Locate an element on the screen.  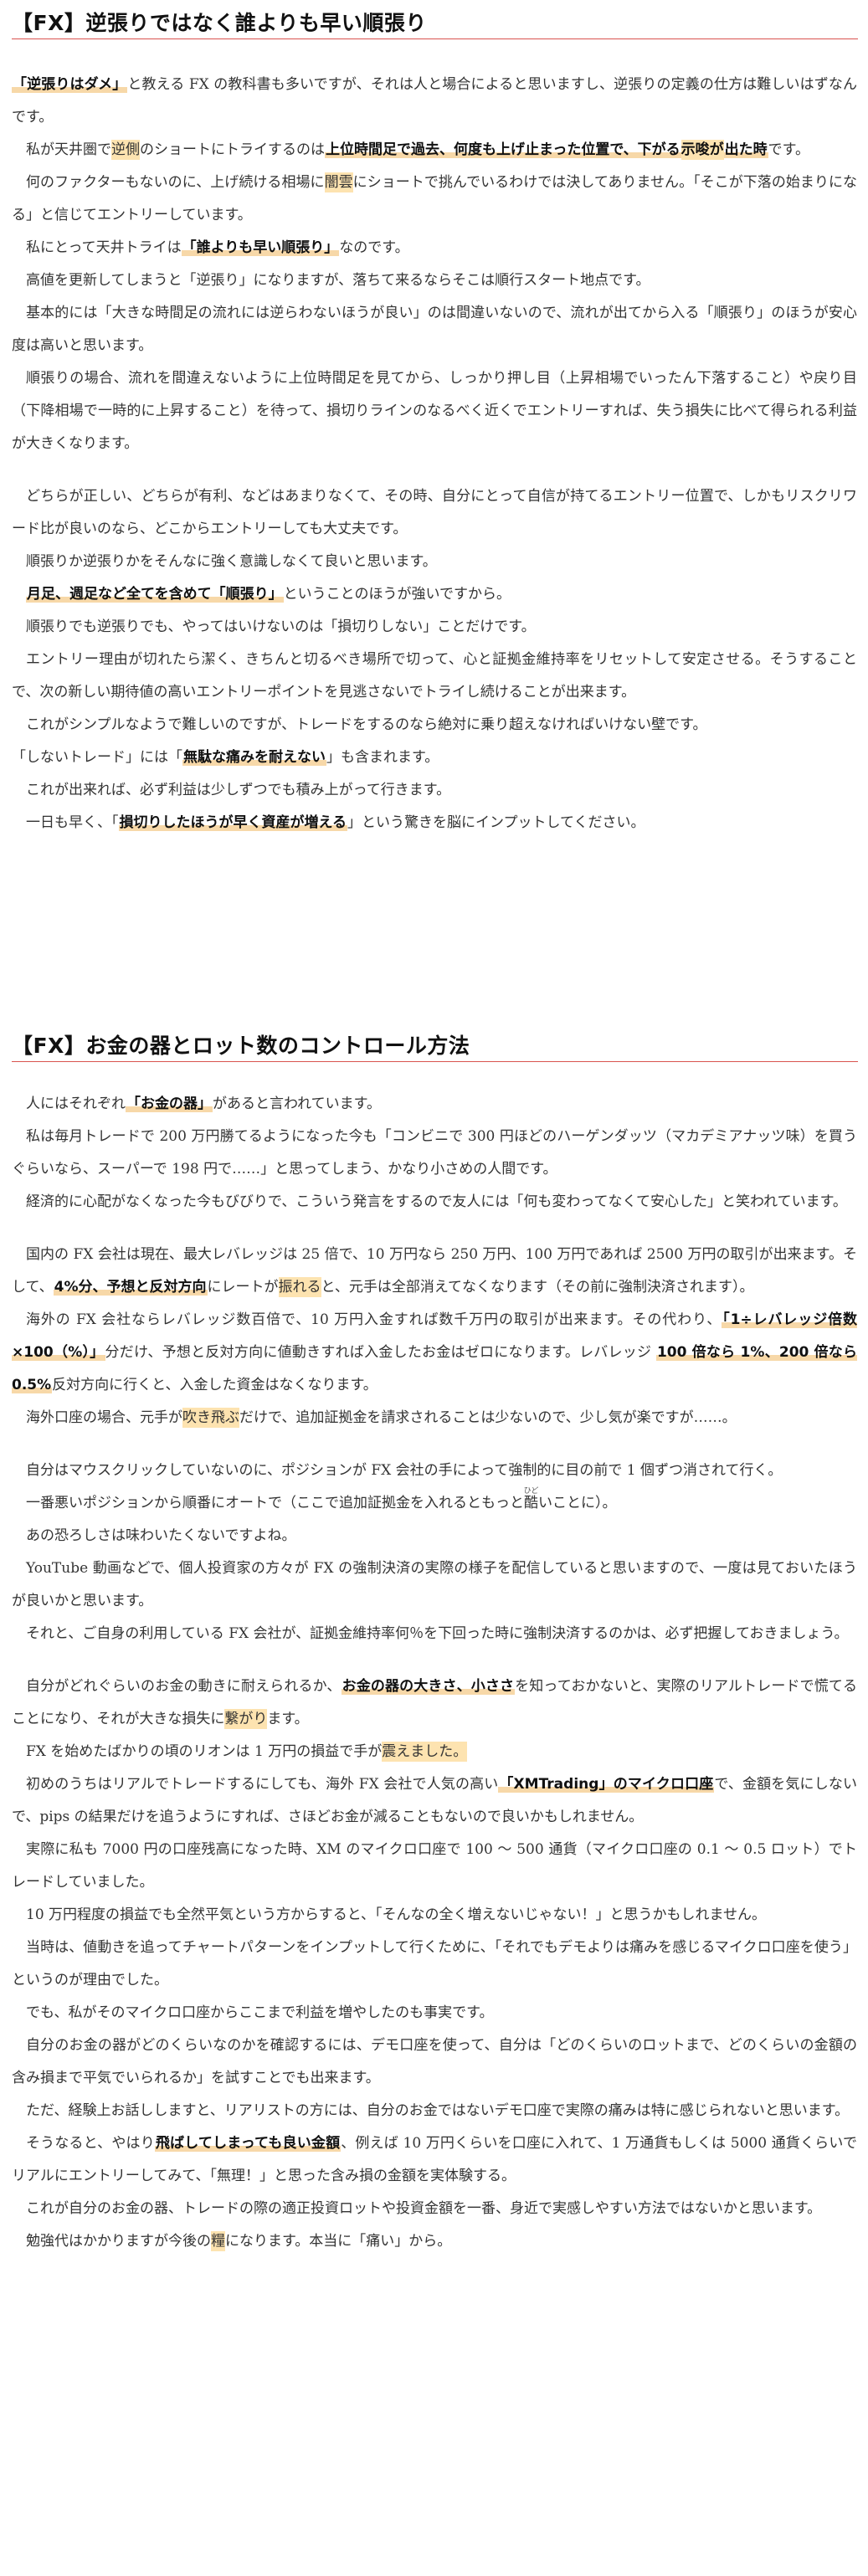
text: 」も含まれます。 is located at coordinates (382, 757).